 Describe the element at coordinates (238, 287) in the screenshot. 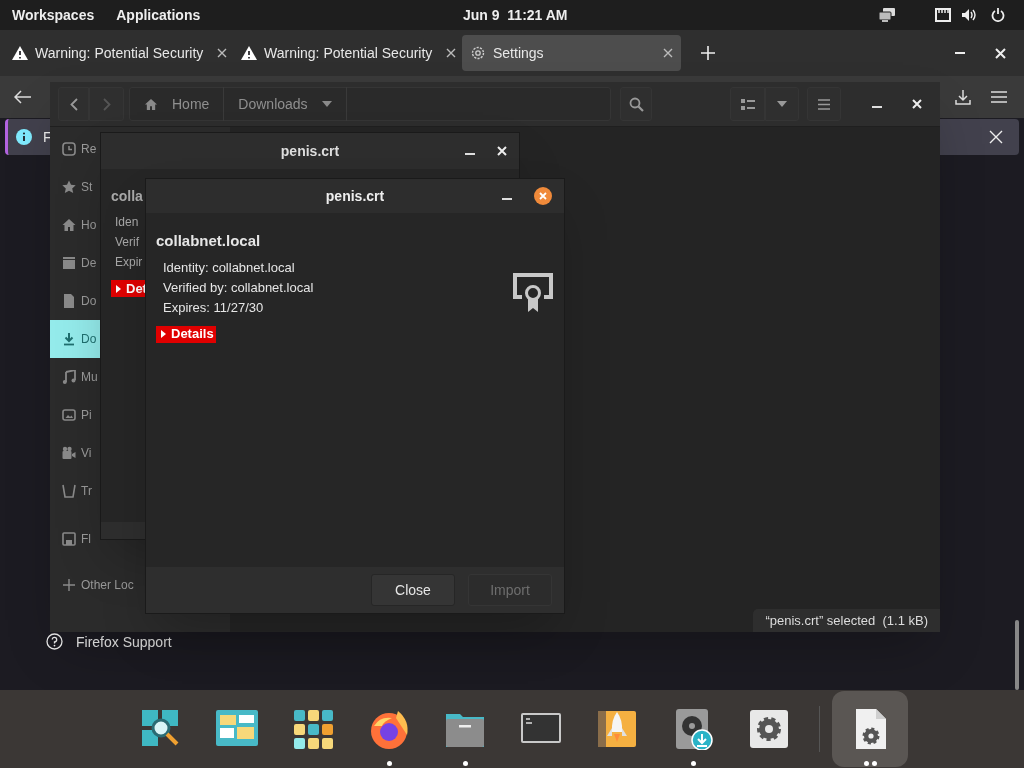

I see `certificate-detail: Verified by: collabnet.local` at that location.